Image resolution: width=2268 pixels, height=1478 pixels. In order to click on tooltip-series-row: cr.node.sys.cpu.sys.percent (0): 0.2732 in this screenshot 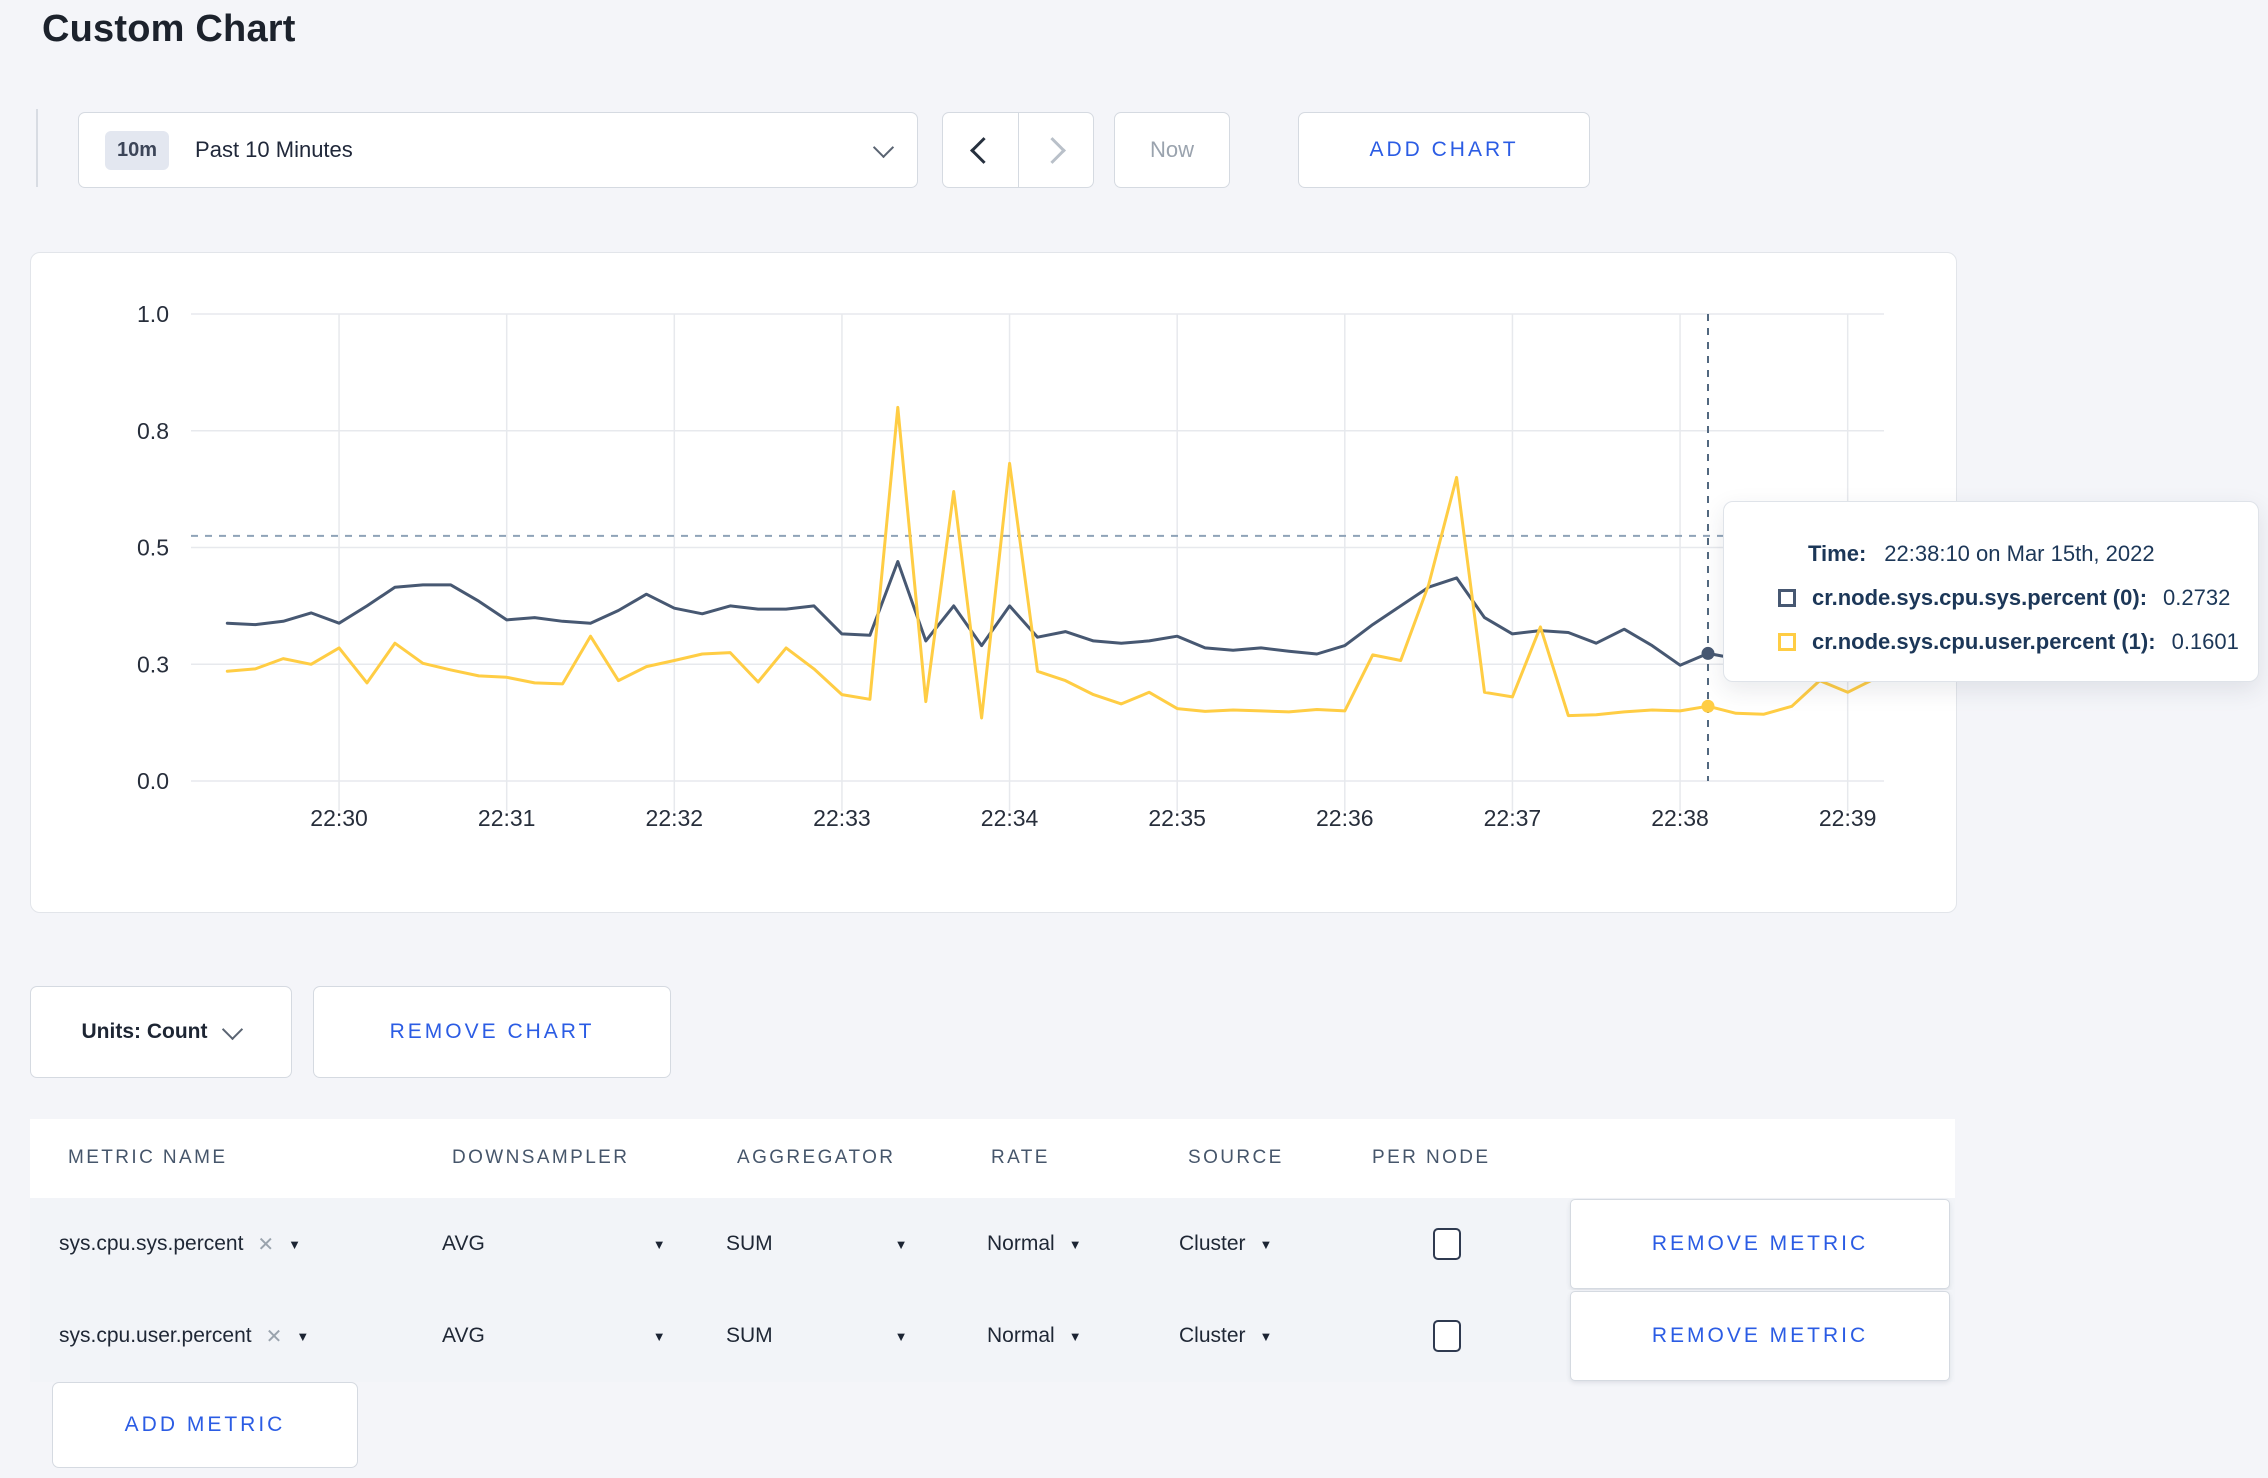, I will do `click(2018, 598)`.